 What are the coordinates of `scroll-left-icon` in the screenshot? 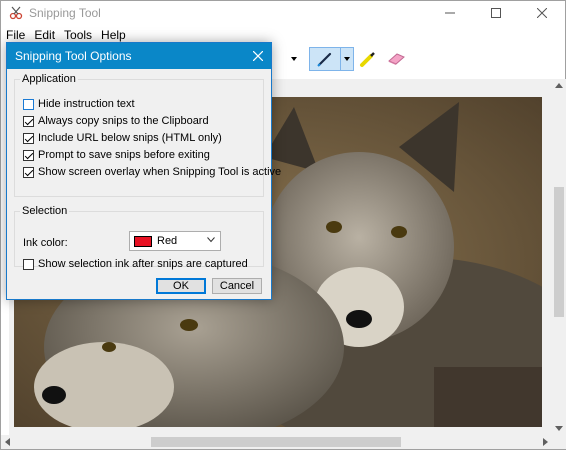 It's located at (7, 442).